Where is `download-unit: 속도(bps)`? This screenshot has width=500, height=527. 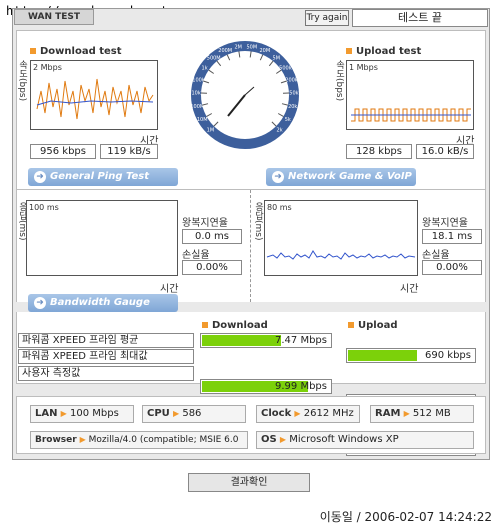
download-unit: 속도(bps) is located at coordinates (22, 81).